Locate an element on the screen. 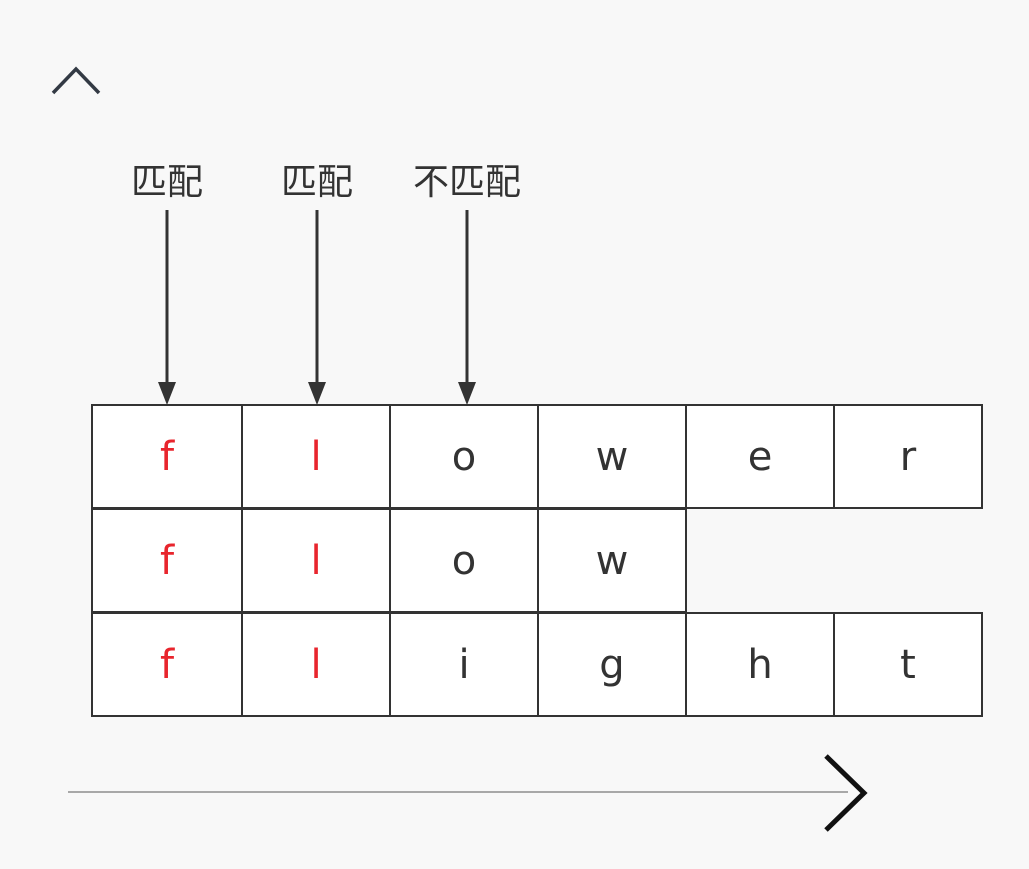 Image resolution: width=1029 pixels, height=869 pixels. grid-row: flight is located at coordinates (542, 664).